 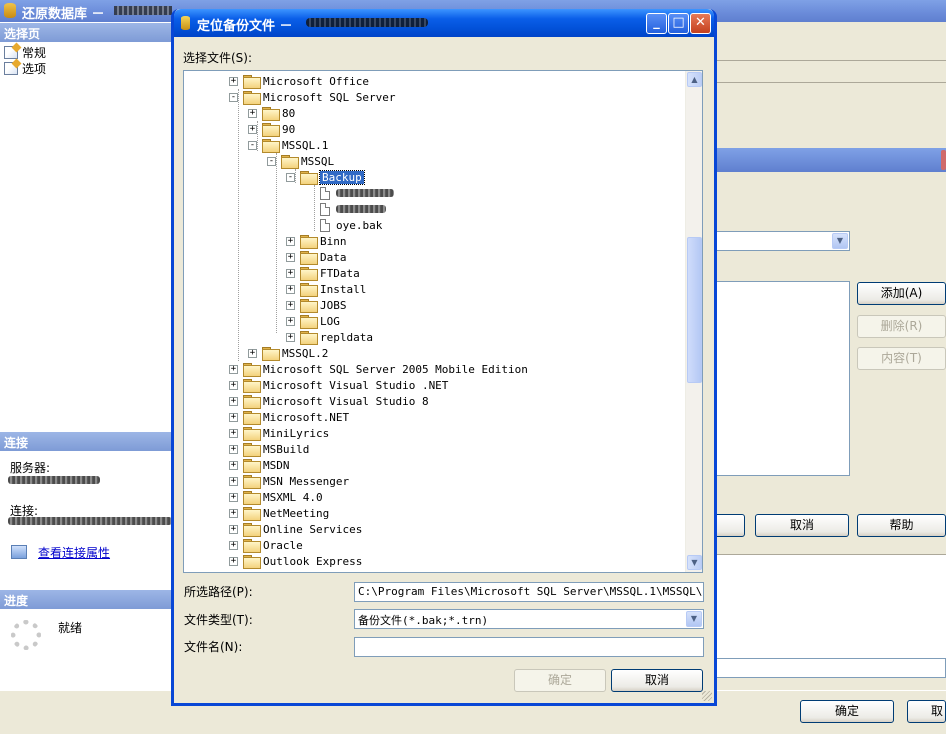 What do you see at coordinates (300, 161) in the screenshot?
I see `tree-folder-item: - MSSQL` at bounding box center [300, 161].